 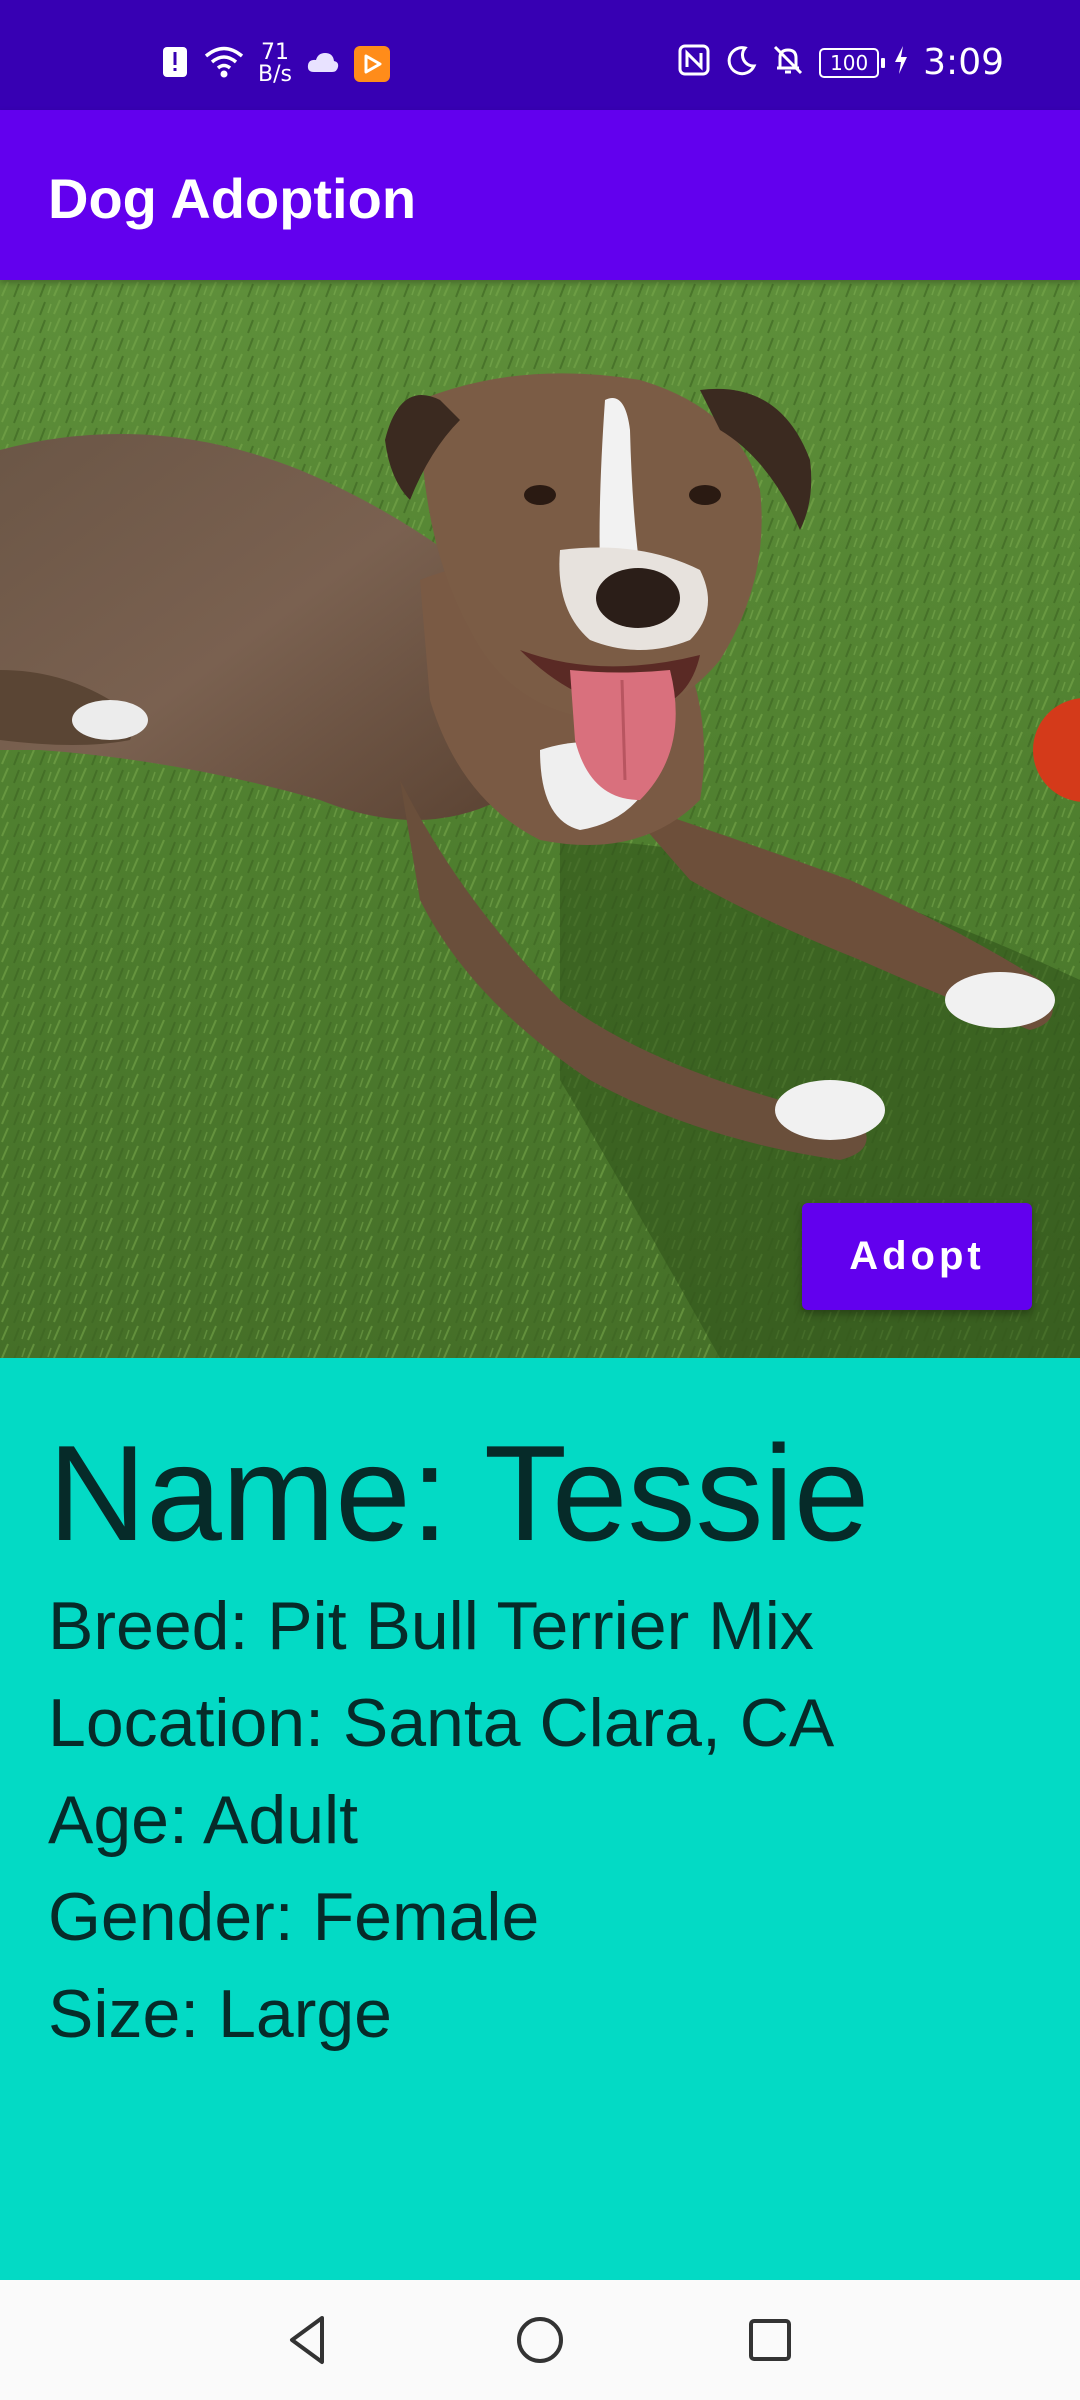 I want to click on battery-icon: 100, so click(x=852, y=62).